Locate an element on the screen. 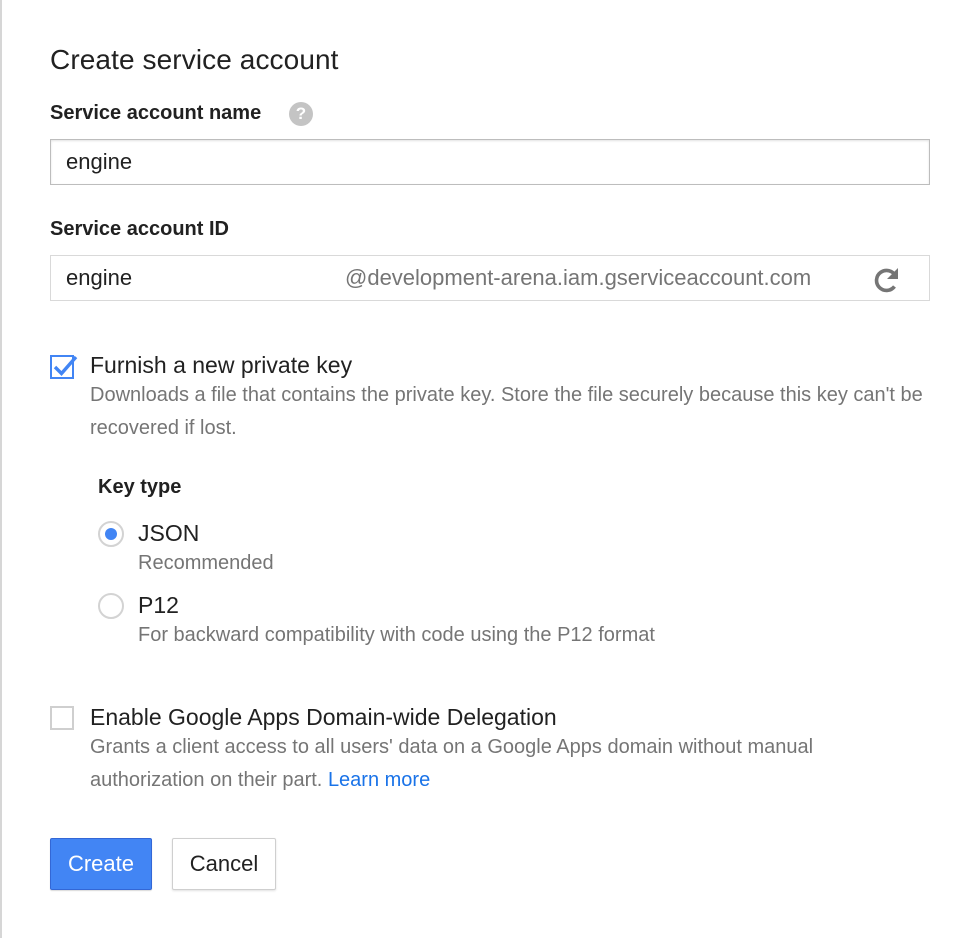 The image size is (978, 938). radio-selected-dot is located at coordinates (111, 534).